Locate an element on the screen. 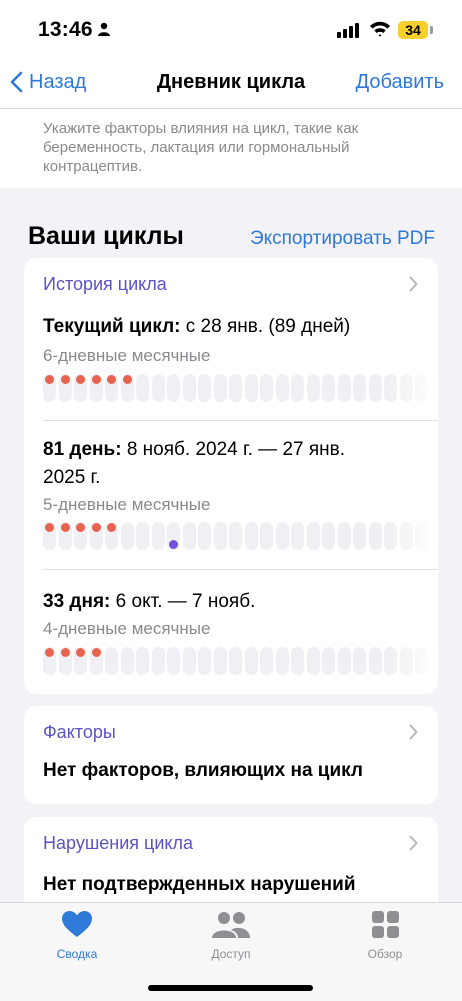 The image size is (462, 1001). cycle-history-header: История цикла is located at coordinates (105, 284).